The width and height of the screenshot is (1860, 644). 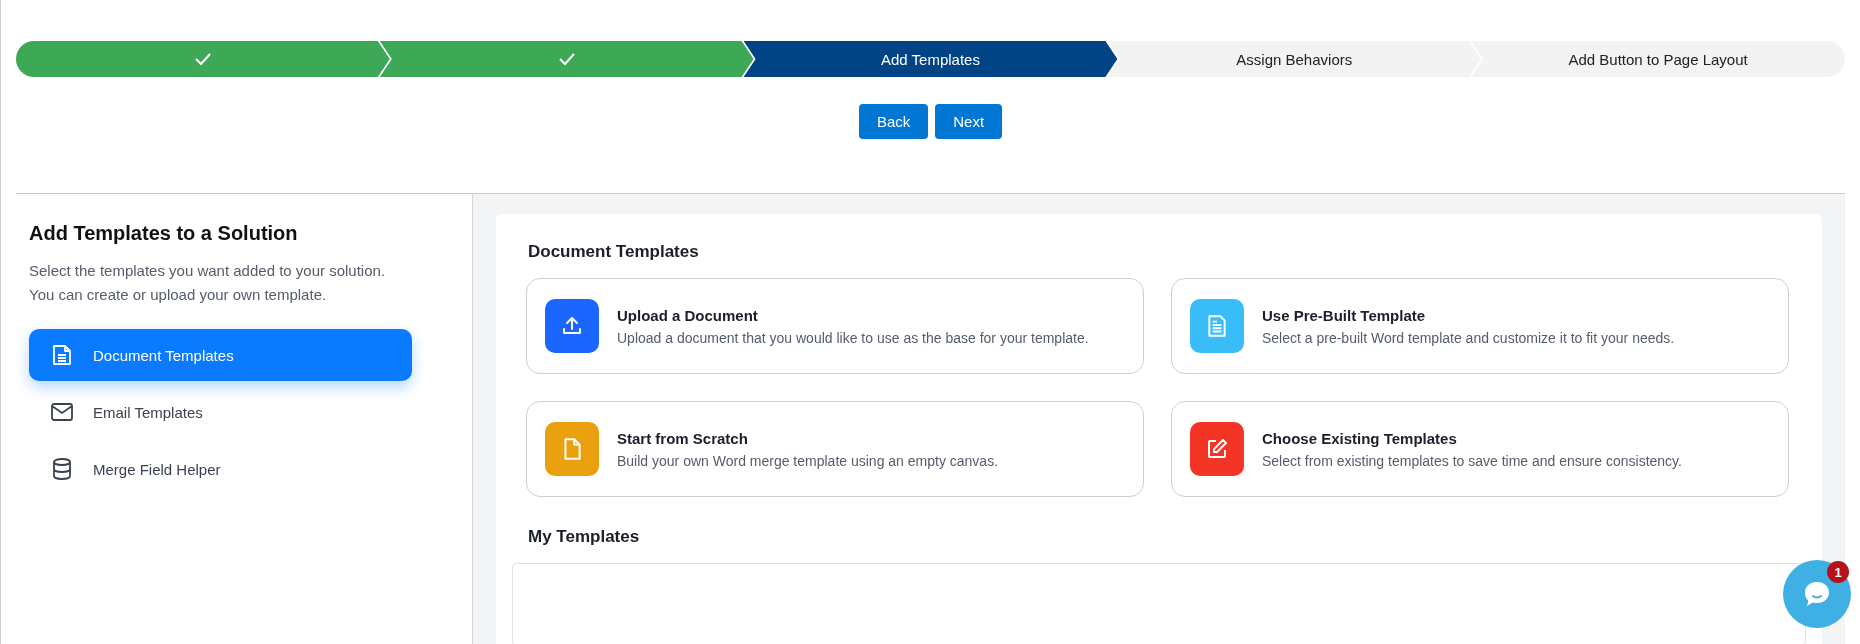 What do you see at coordinates (1838, 572) in the screenshot?
I see `notification-badge: 1` at bounding box center [1838, 572].